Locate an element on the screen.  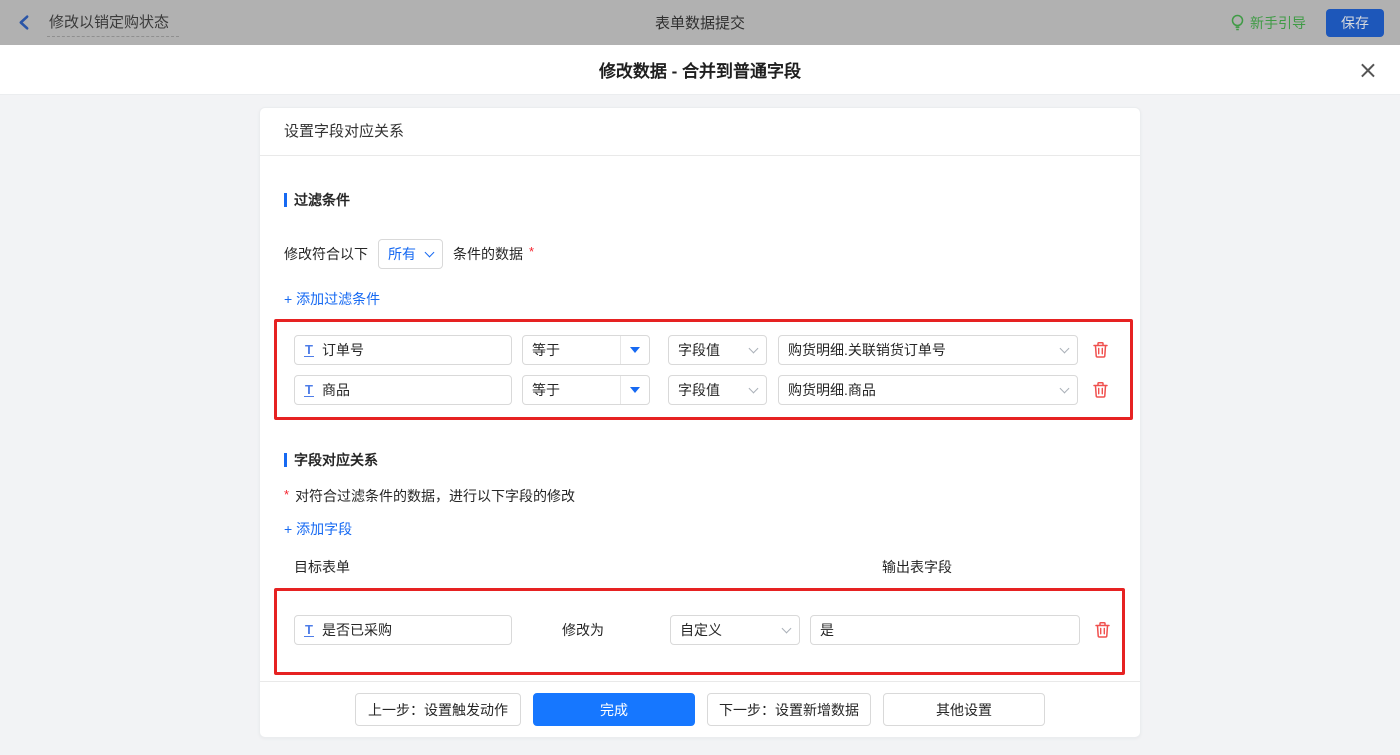
add-filter-link: + 添加过滤条件 is located at coordinates (332, 299).